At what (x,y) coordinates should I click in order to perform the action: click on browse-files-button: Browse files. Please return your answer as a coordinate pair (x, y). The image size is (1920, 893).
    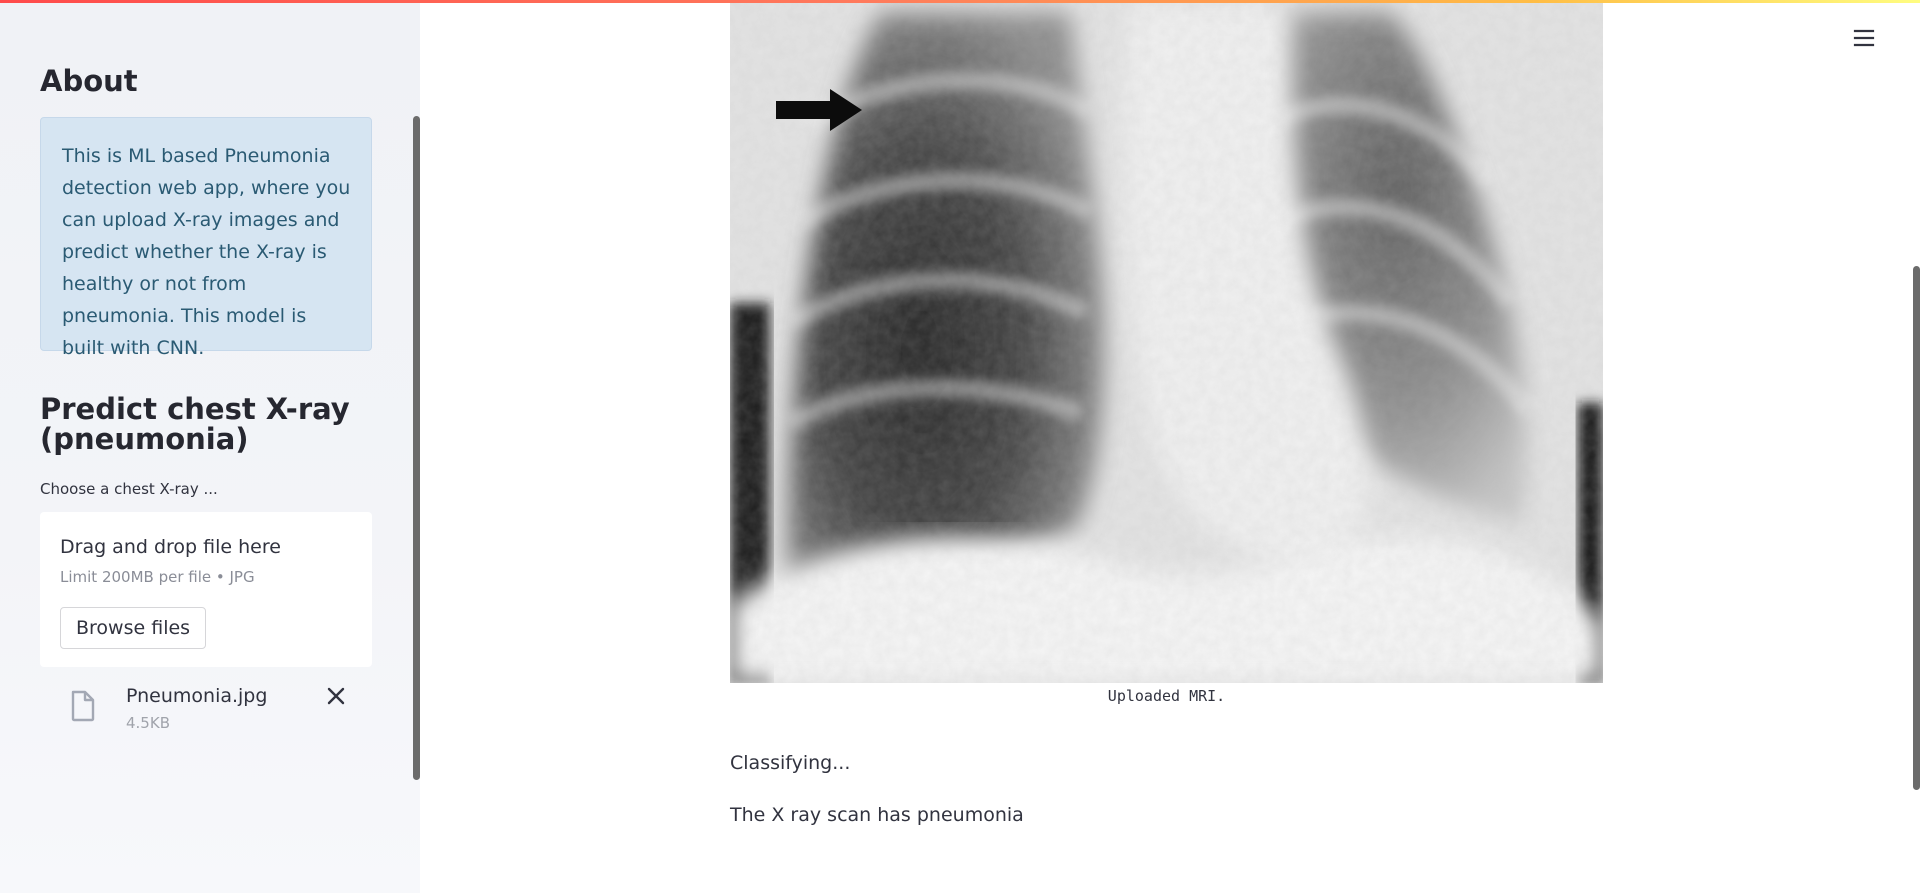
    Looking at the image, I should click on (133, 628).